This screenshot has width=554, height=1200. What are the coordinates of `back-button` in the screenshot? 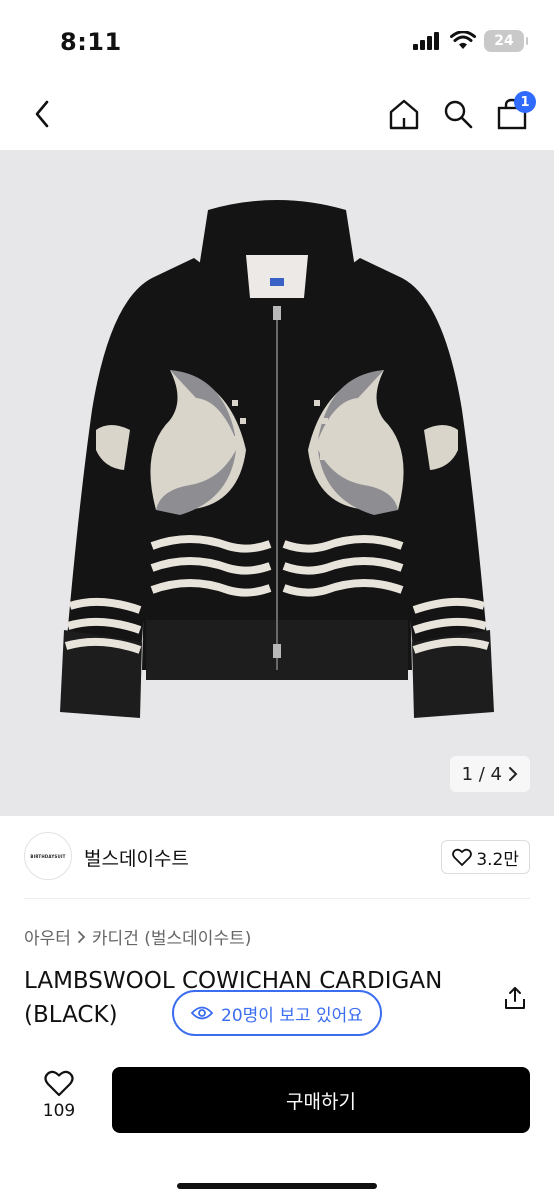 It's located at (42, 114).